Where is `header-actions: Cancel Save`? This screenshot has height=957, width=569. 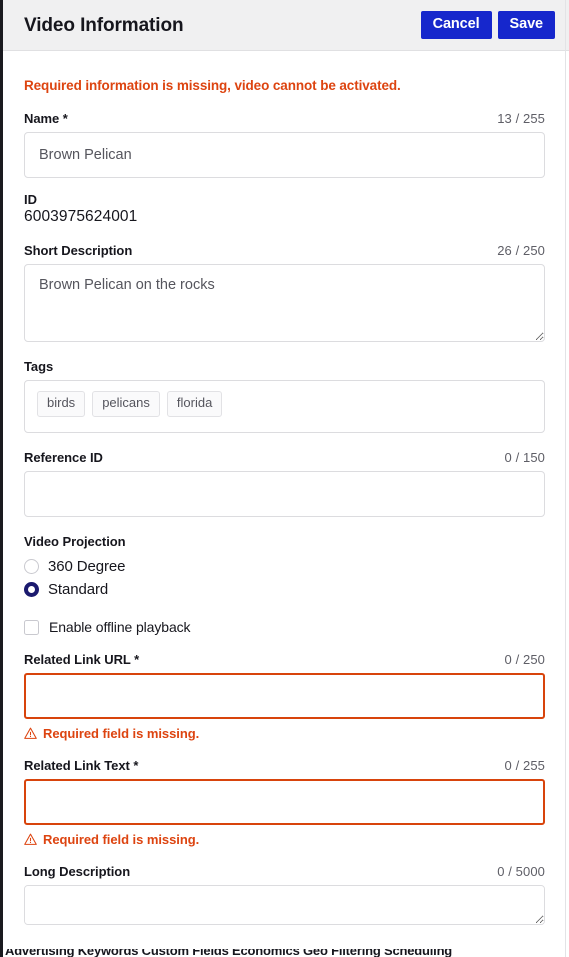 header-actions: Cancel Save is located at coordinates (487, 25).